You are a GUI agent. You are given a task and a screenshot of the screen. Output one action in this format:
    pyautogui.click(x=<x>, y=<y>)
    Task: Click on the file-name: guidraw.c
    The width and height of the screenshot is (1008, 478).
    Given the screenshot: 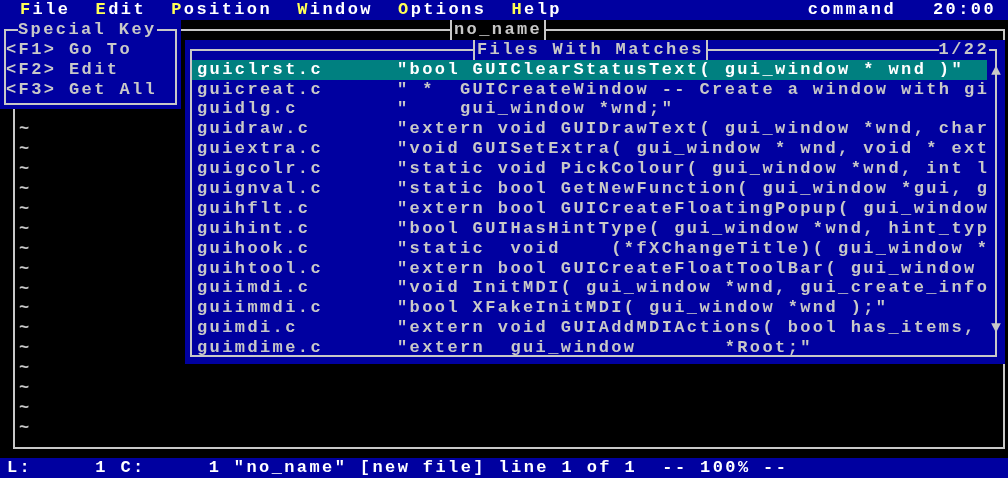 What is the action you would take?
    pyautogui.click(x=254, y=129)
    